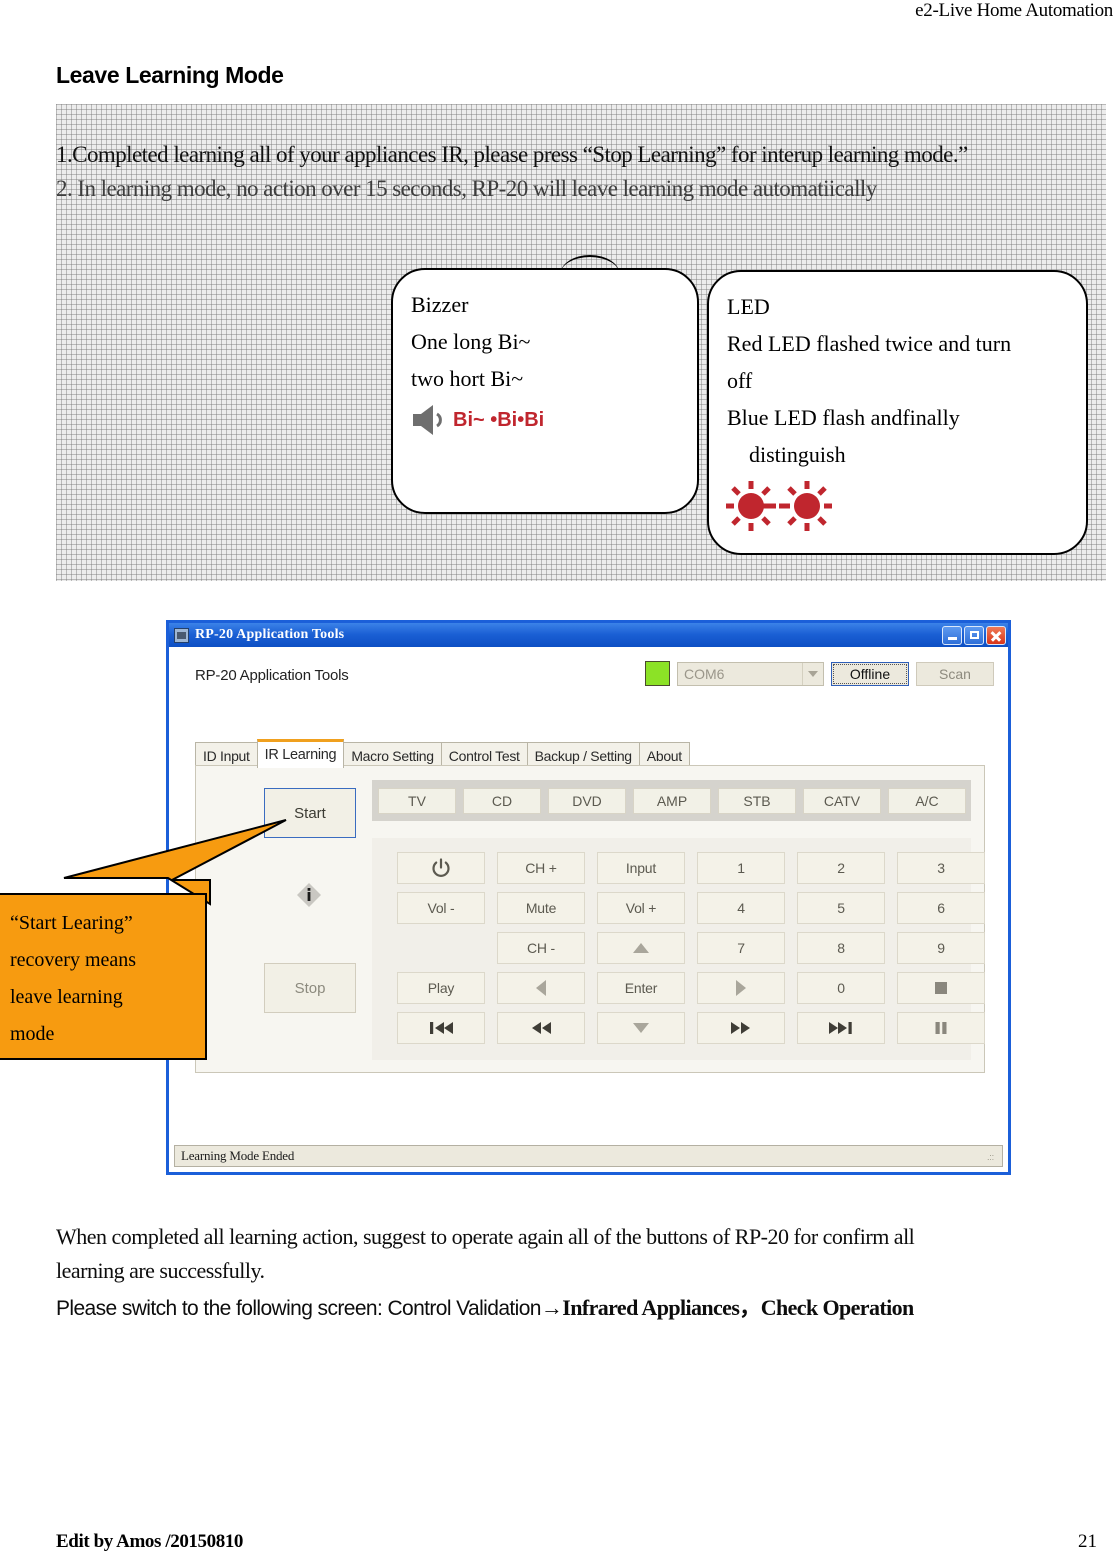  What do you see at coordinates (467, 378) in the screenshot?
I see `bizzer-line-3: two hort Bi~` at bounding box center [467, 378].